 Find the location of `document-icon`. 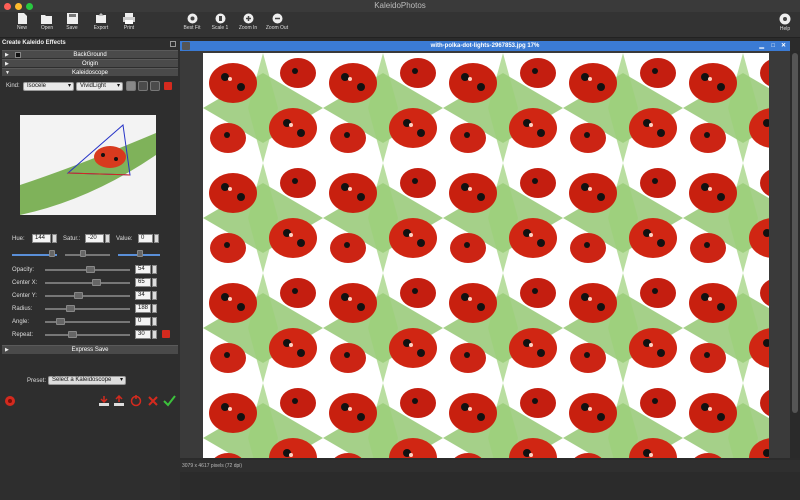

document-icon is located at coordinates (186, 46).